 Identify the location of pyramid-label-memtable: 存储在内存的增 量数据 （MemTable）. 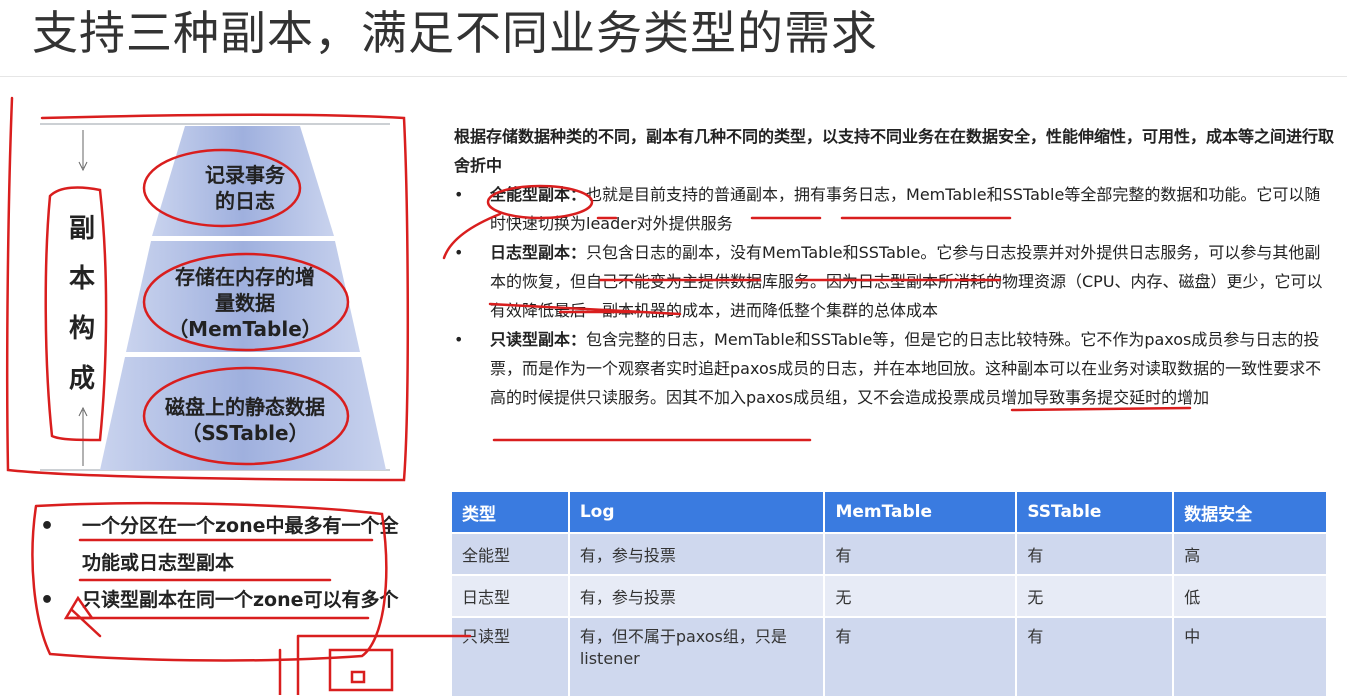
(245, 303).